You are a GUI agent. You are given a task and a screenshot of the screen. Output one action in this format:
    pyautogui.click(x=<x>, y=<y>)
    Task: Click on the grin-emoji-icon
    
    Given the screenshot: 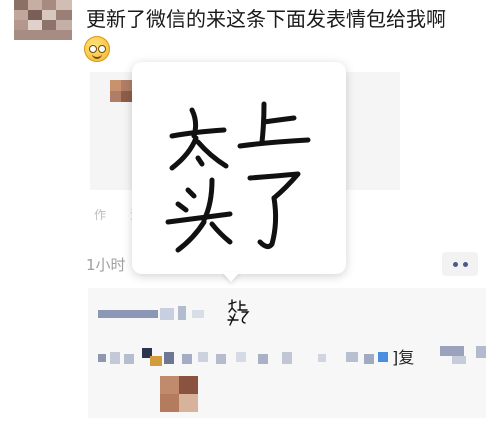 What is the action you would take?
    pyautogui.click(x=97, y=49)
    